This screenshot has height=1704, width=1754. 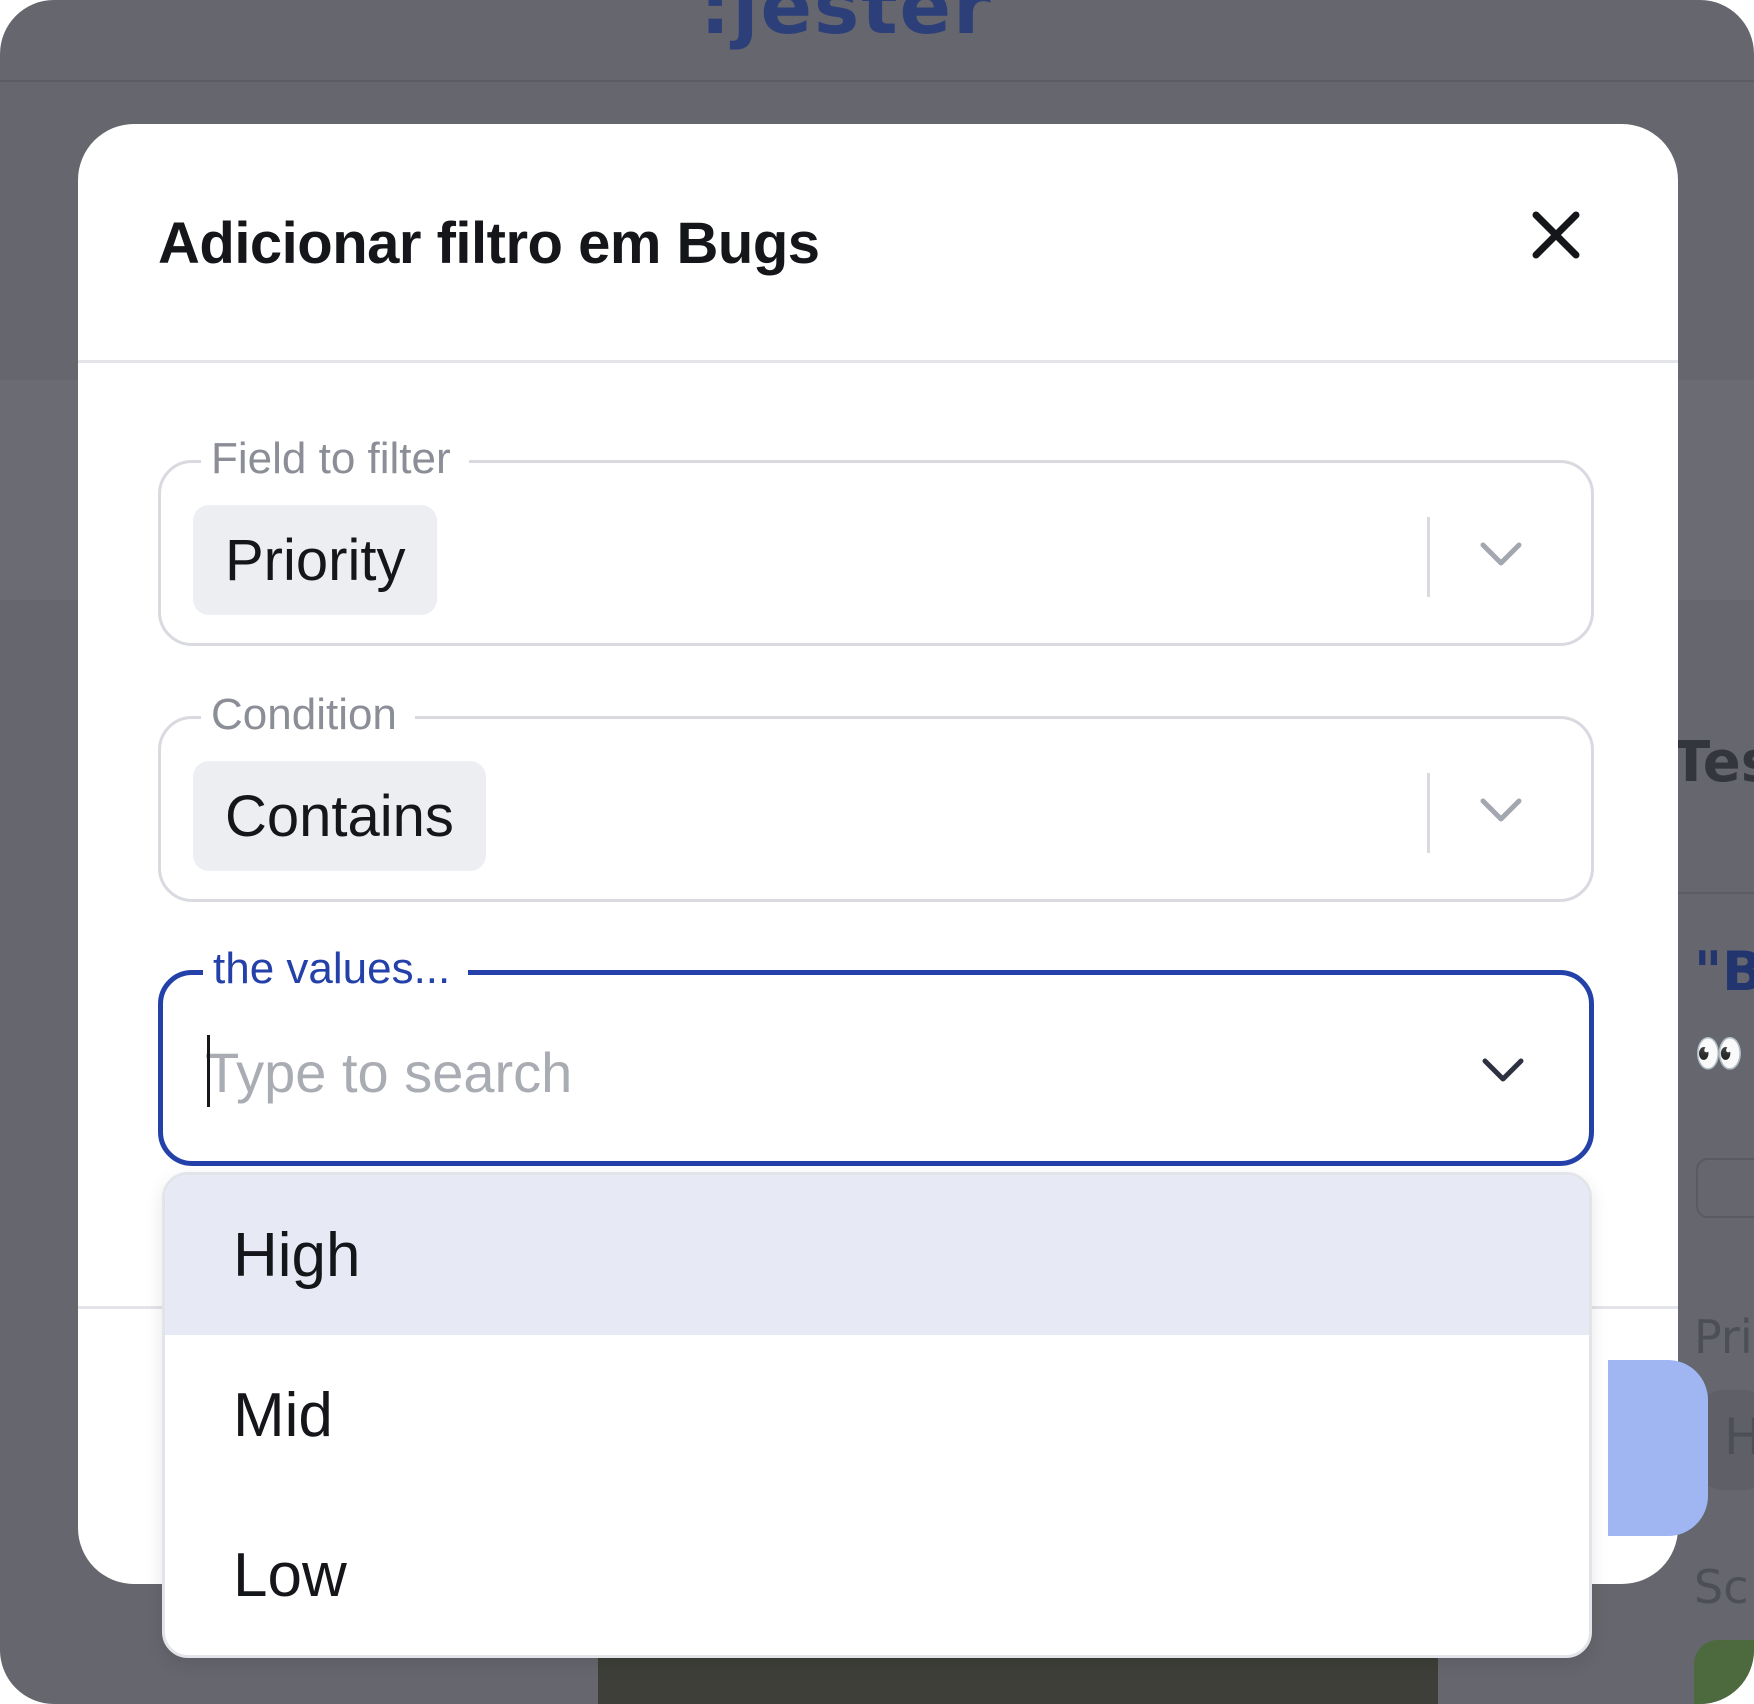 What do you see at coordinates (315, 560) in the screenshot?
I see `selected-field-chip: Priority` at bounding box center [315, 560].